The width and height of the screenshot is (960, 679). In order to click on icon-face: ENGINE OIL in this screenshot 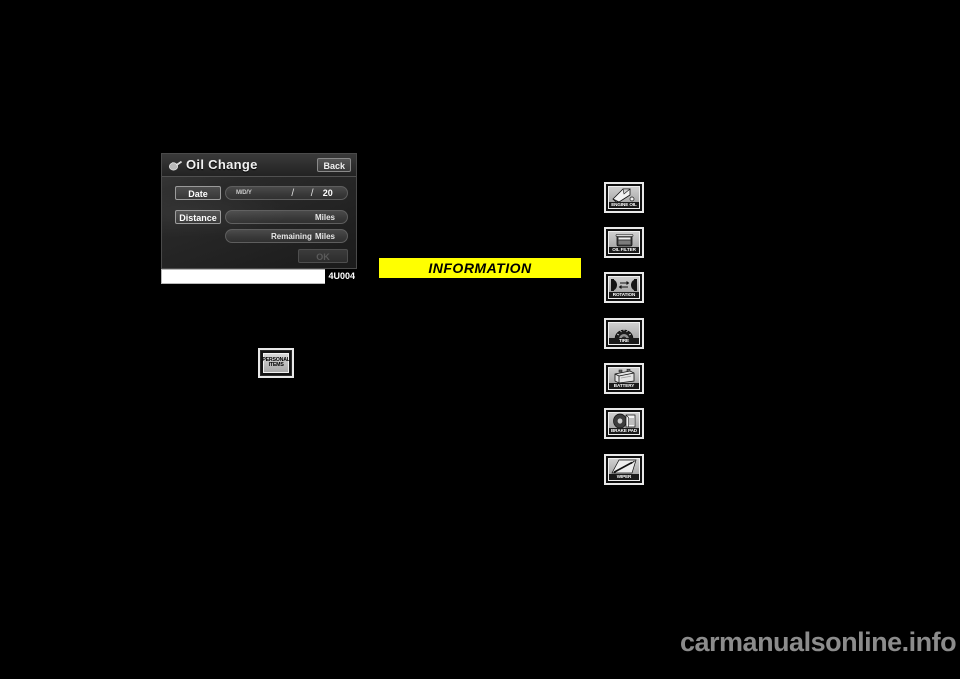, I will do `click(624, 197)`.